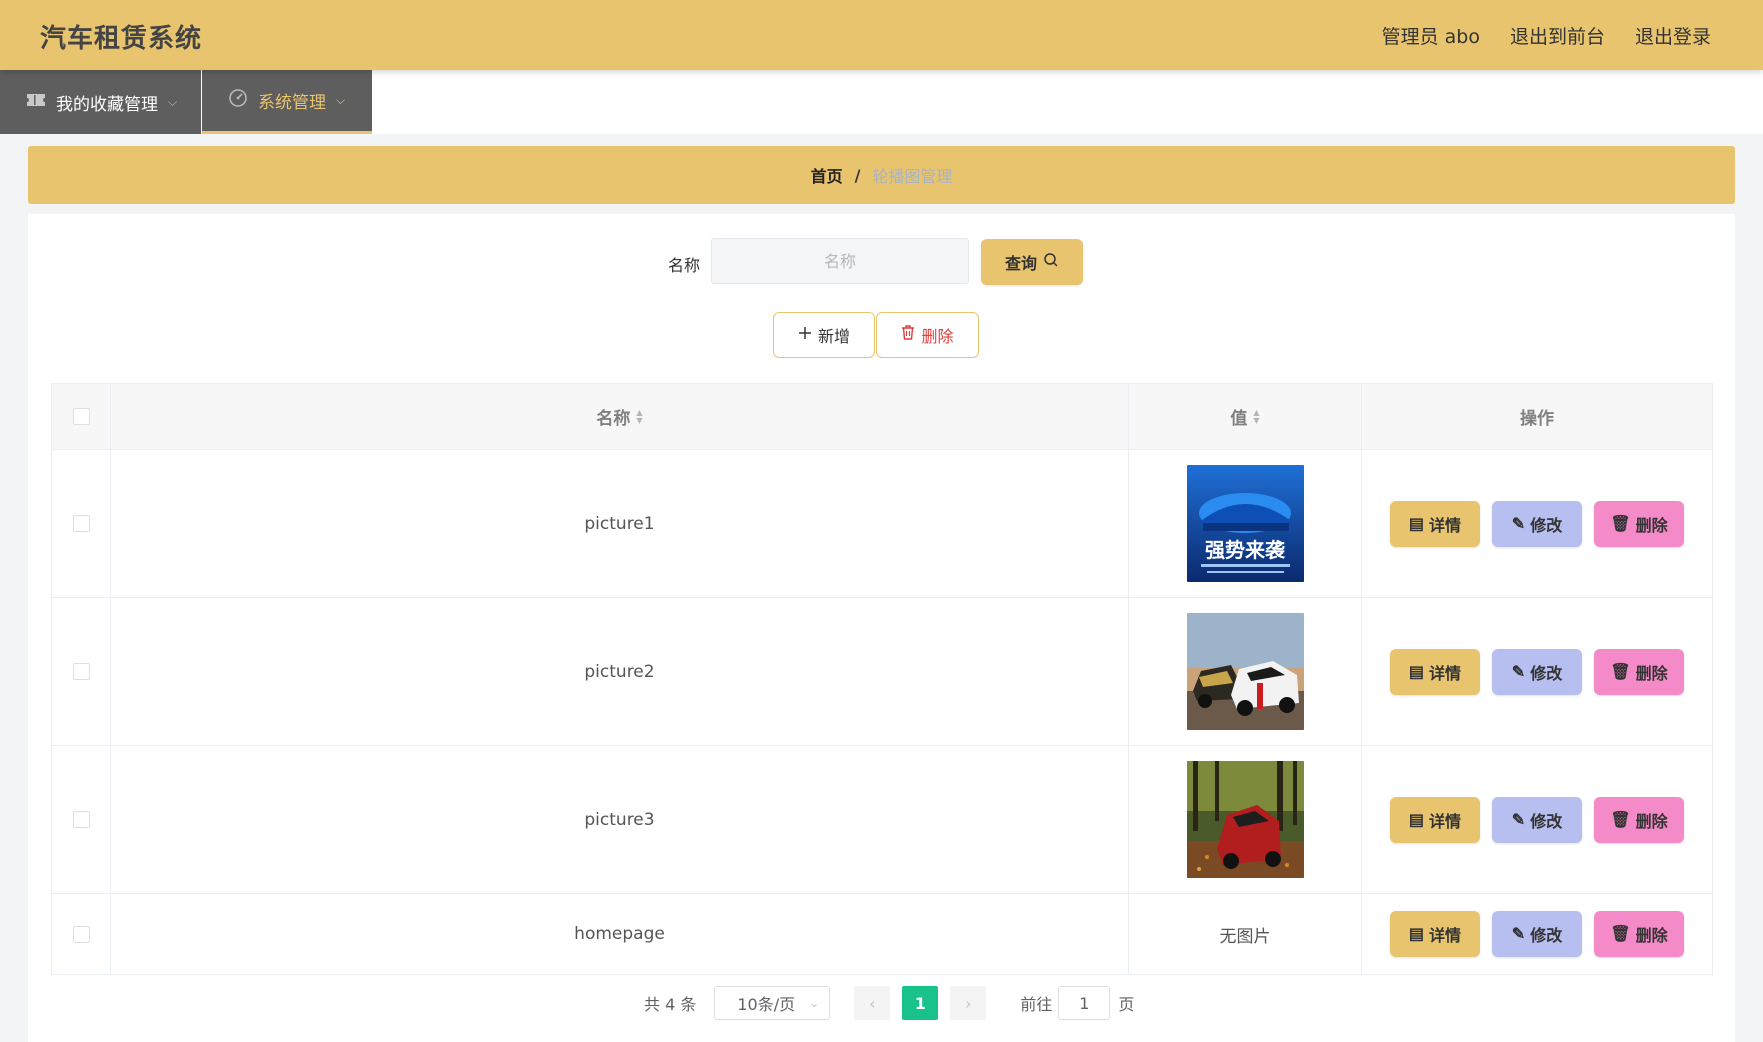 The image size is (1763, 1042). I want to click on back-to-front-link: 退出到前台, so click(1557, 35).